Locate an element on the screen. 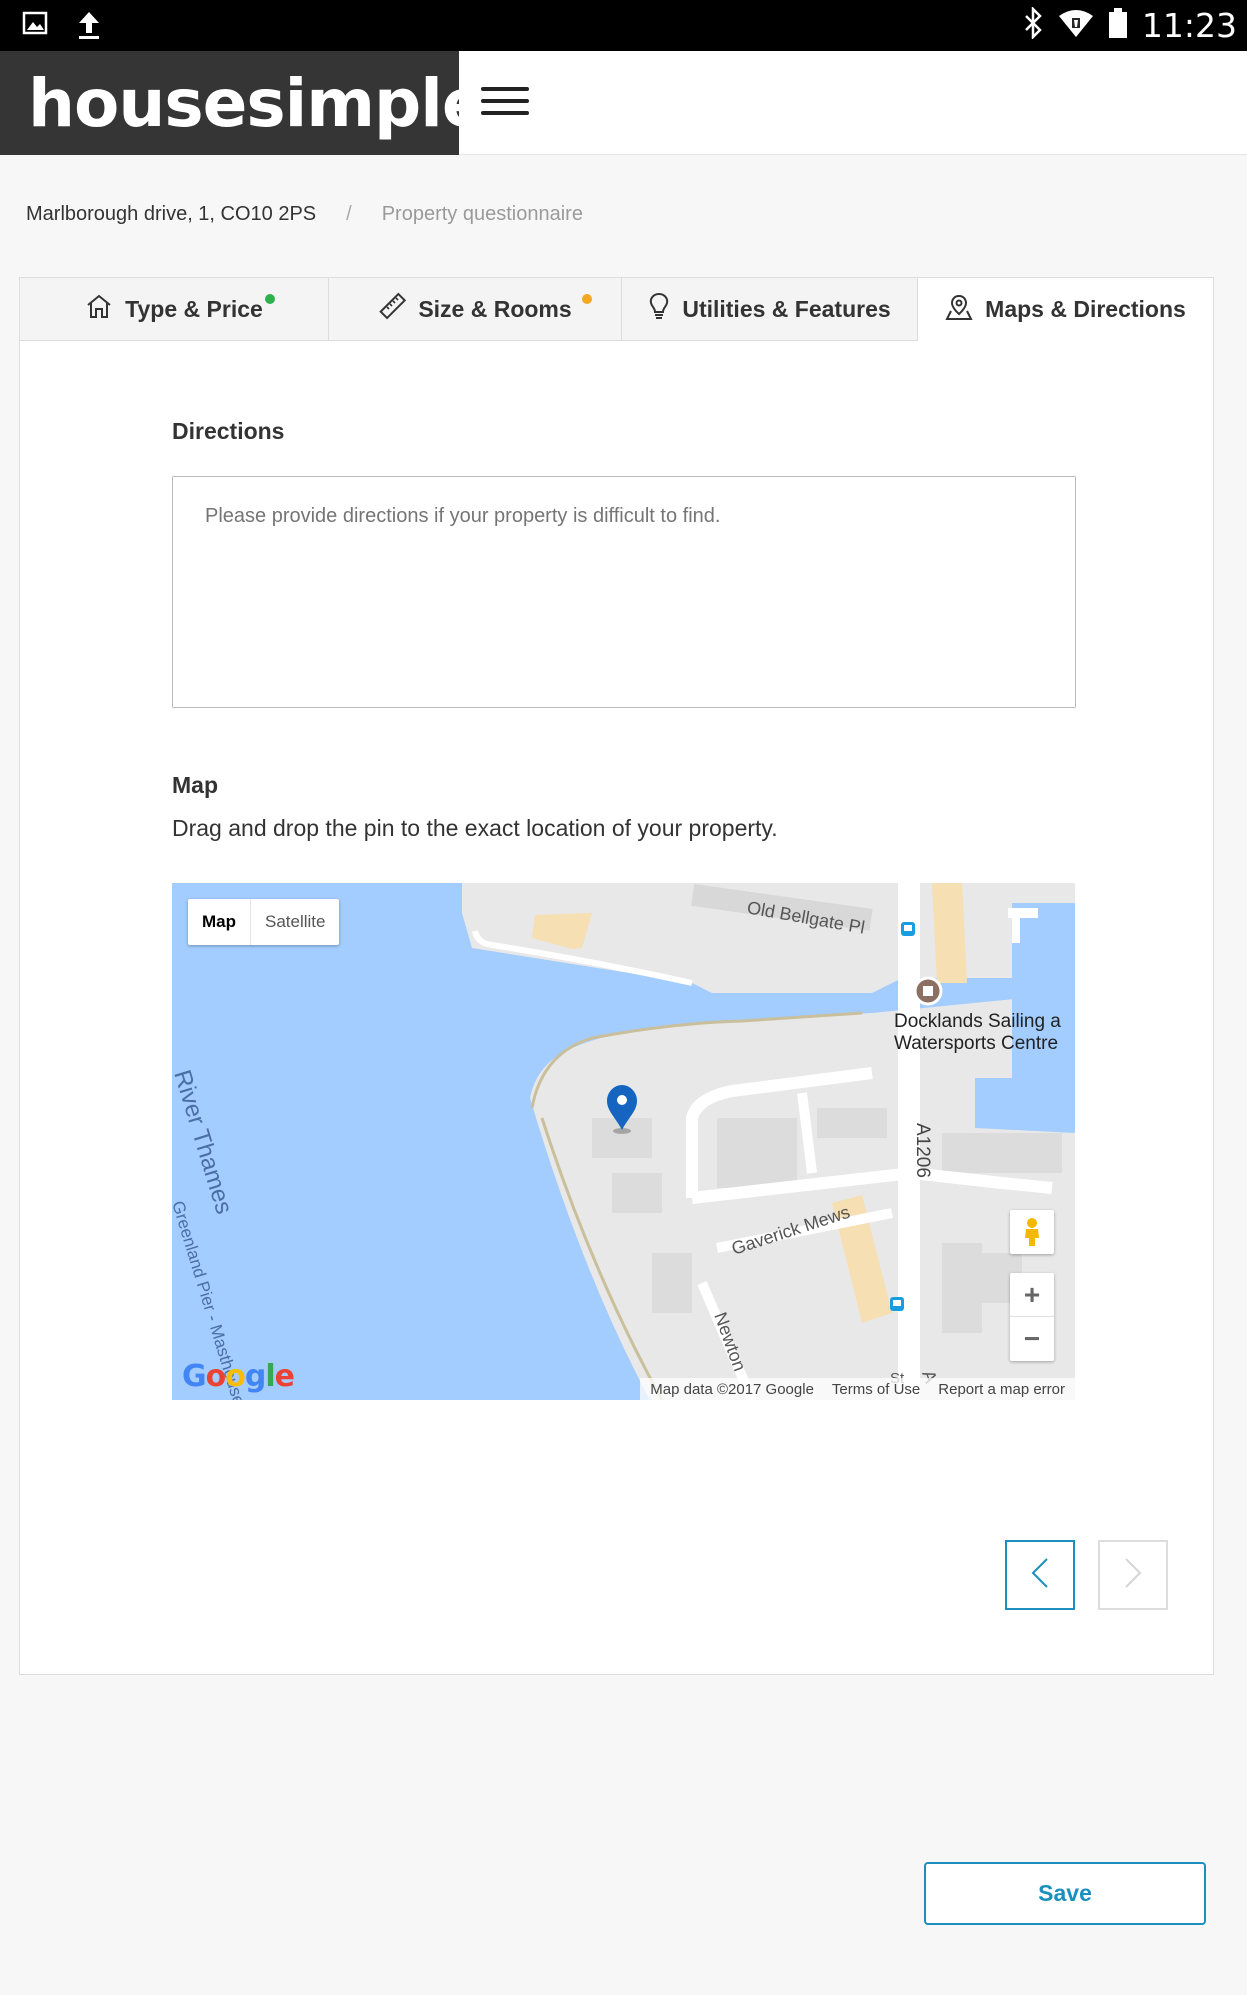 The width and height of the screenshot is (1247, 1995). battery-icon is located at coordinates (1118, 25).